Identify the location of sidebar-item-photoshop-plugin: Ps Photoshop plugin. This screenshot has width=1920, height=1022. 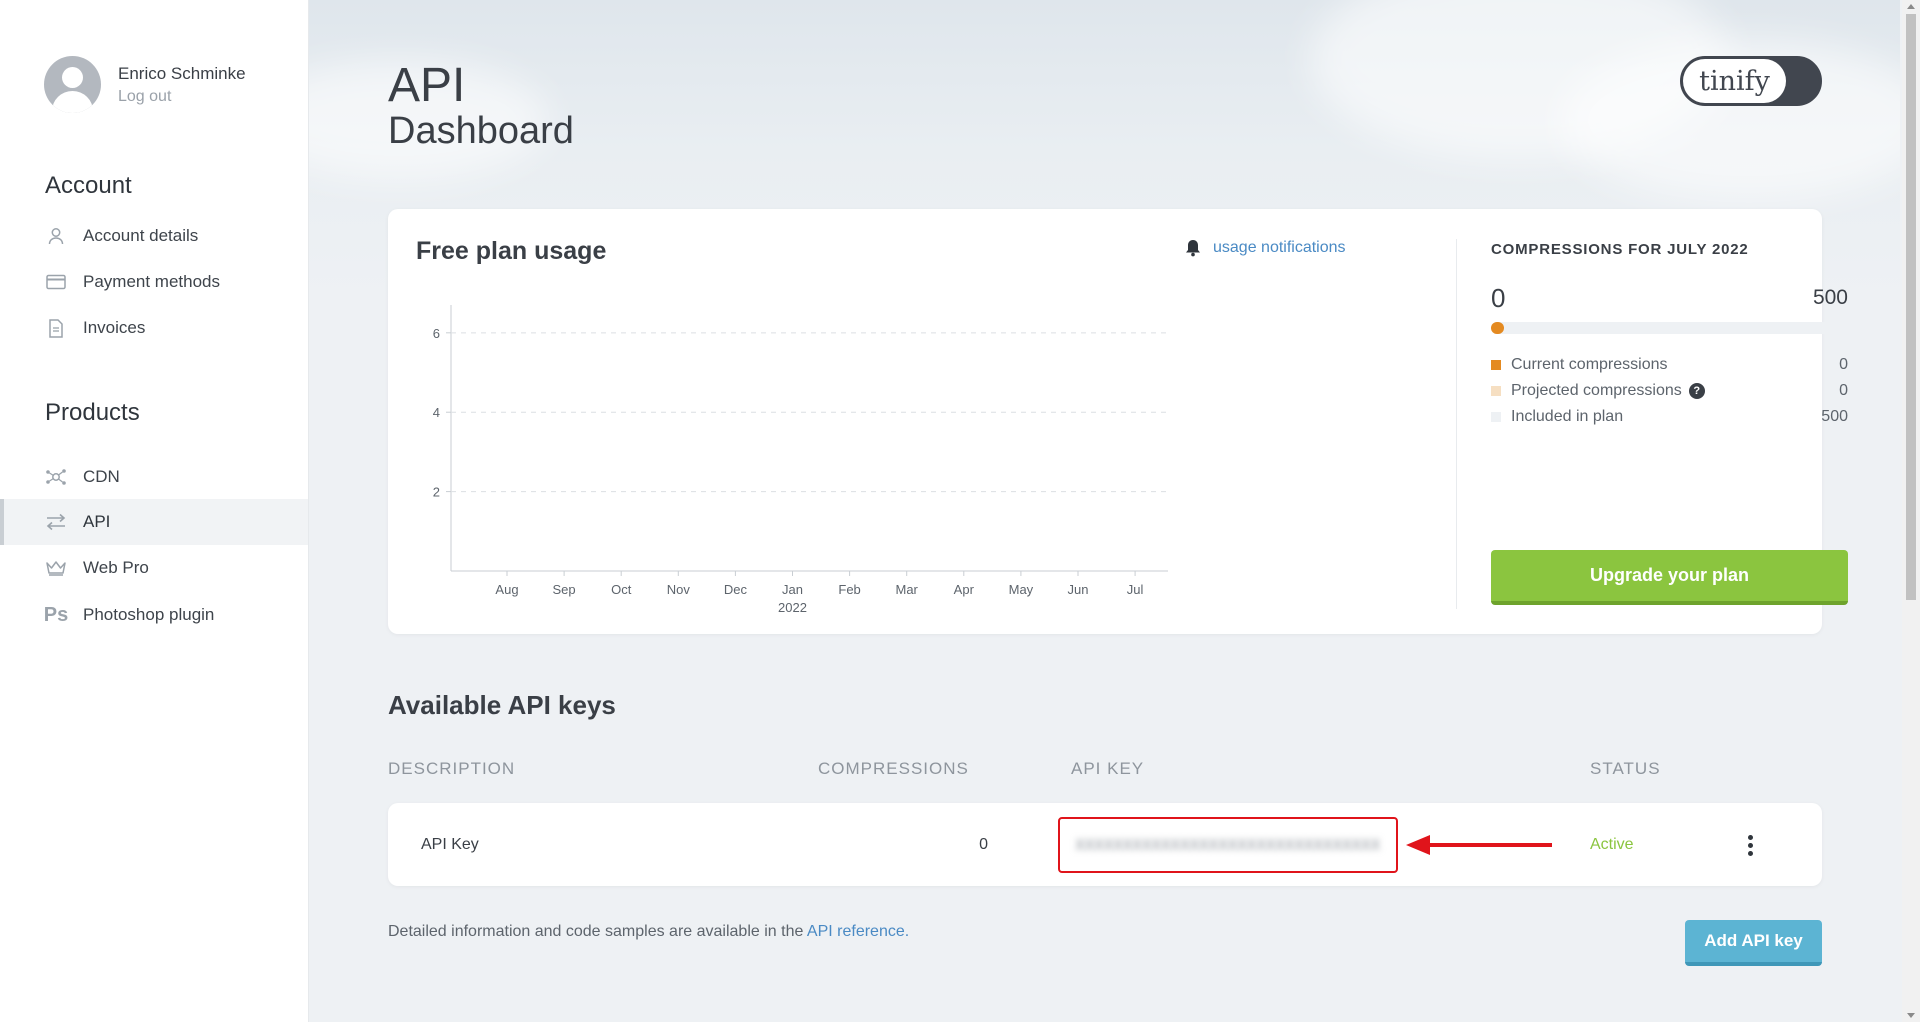
(154, 615).